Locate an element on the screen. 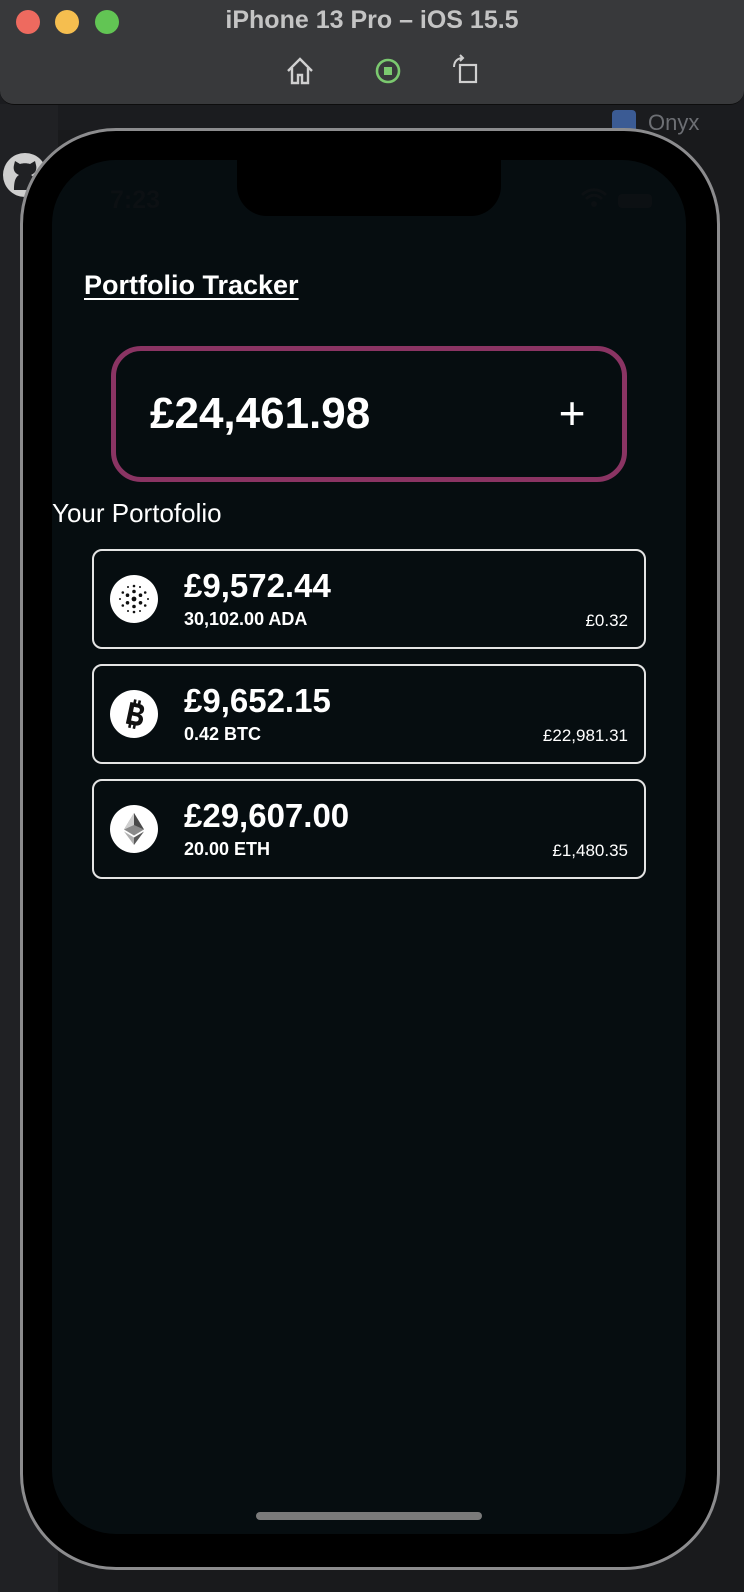 This screenshot has height=1592, width=744. holding-card-btc: £9,652.15 0.42 BTC £22,981.31 is located at coordinates (369, 714).